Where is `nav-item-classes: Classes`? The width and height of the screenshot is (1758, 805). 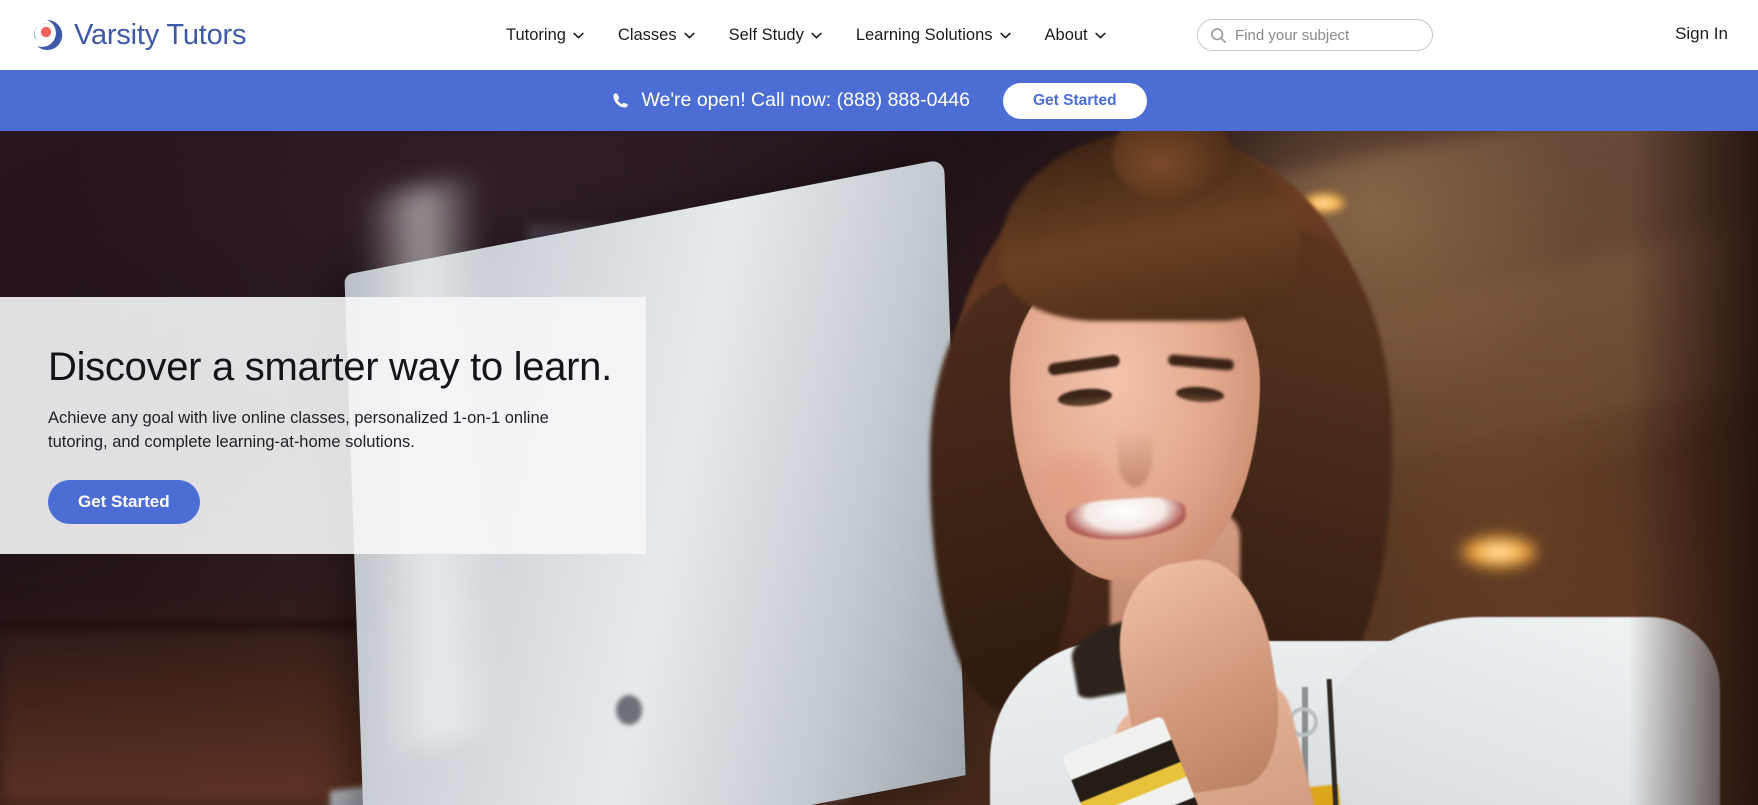
nav-item-classes: Classes is located at coordinates (656, 35).